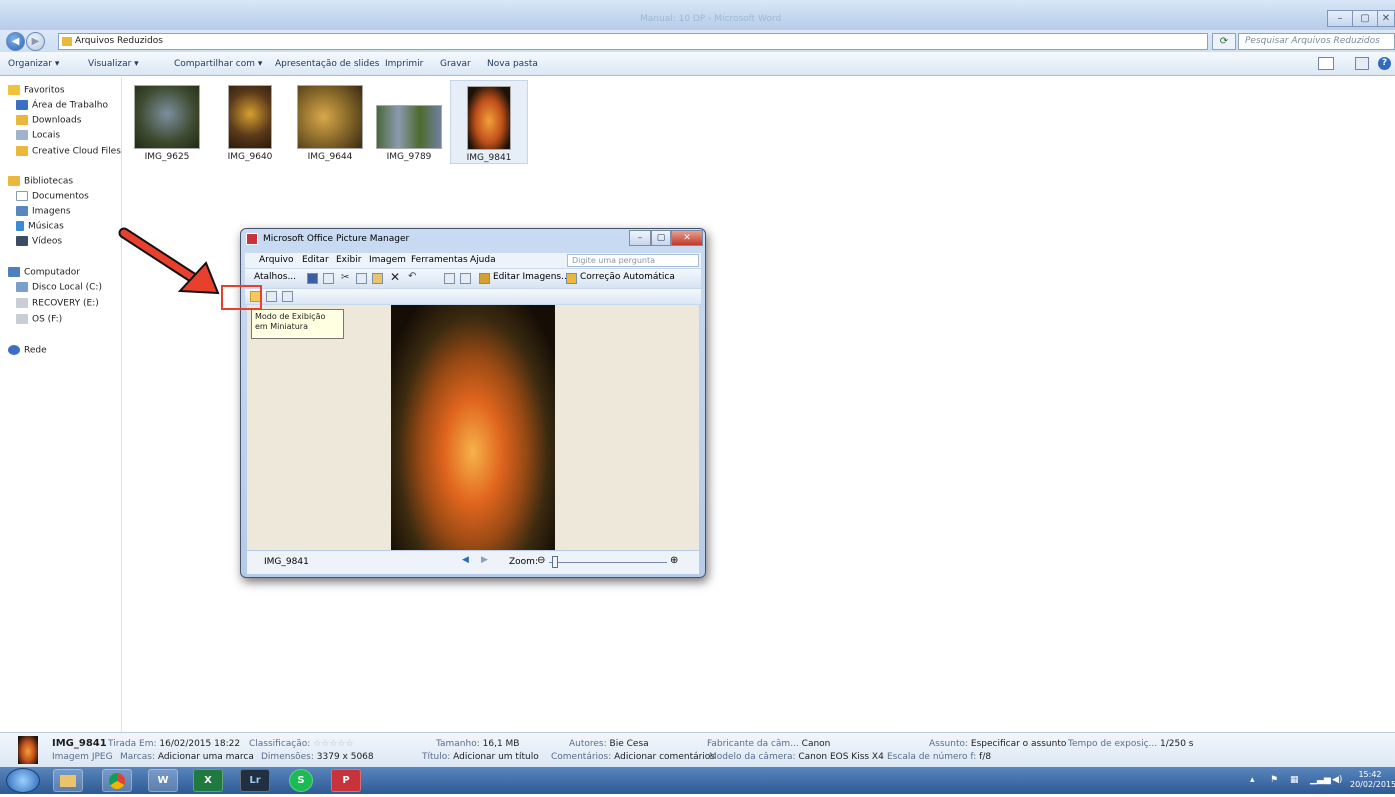 The width and height of the screenshot is (1395, 797). Describe the element at coordinates (478, 744) in the screenshot. I see `detail-size: Tamanho: 16,1 MB` at that location.